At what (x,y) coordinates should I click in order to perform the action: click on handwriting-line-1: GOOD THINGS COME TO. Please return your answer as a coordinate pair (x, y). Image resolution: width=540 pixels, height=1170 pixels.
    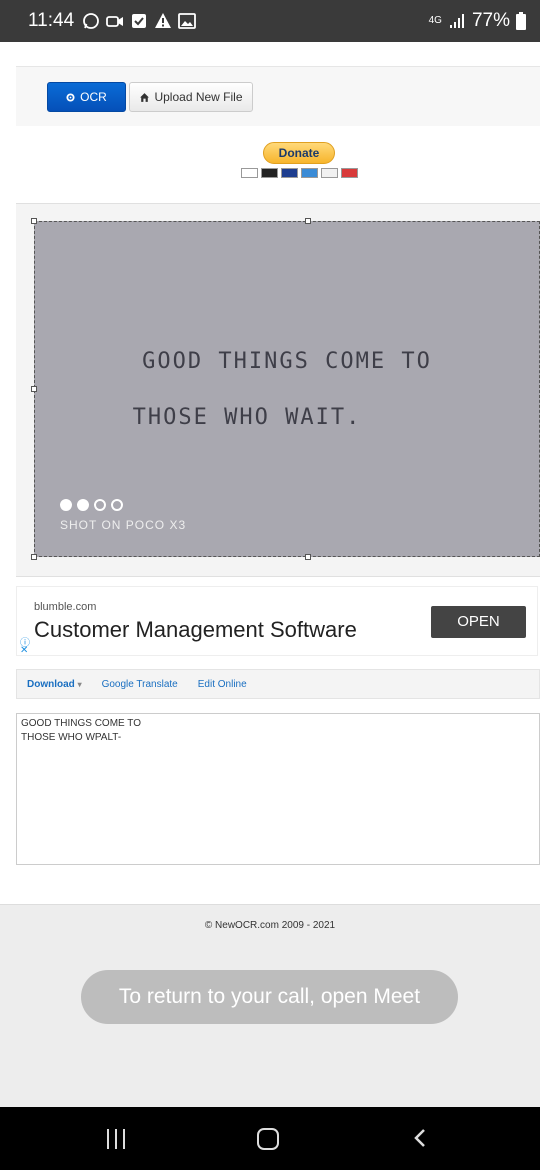
    Looking at the image, I should click on (287, 361).